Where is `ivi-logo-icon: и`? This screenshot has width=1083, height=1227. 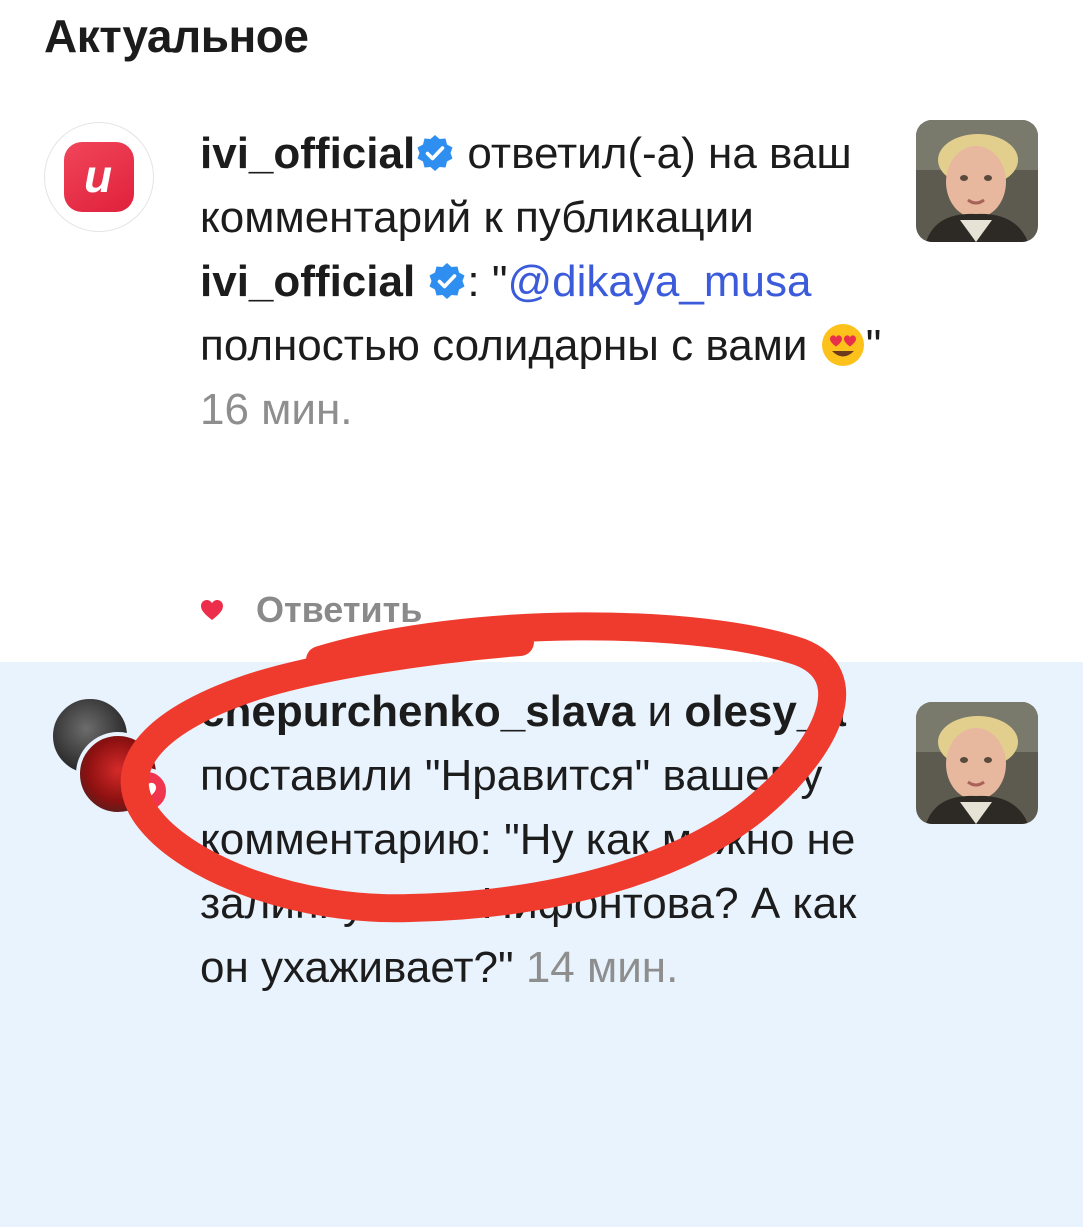
ivi-logo-icon: и is located at coordinates (99, 177).